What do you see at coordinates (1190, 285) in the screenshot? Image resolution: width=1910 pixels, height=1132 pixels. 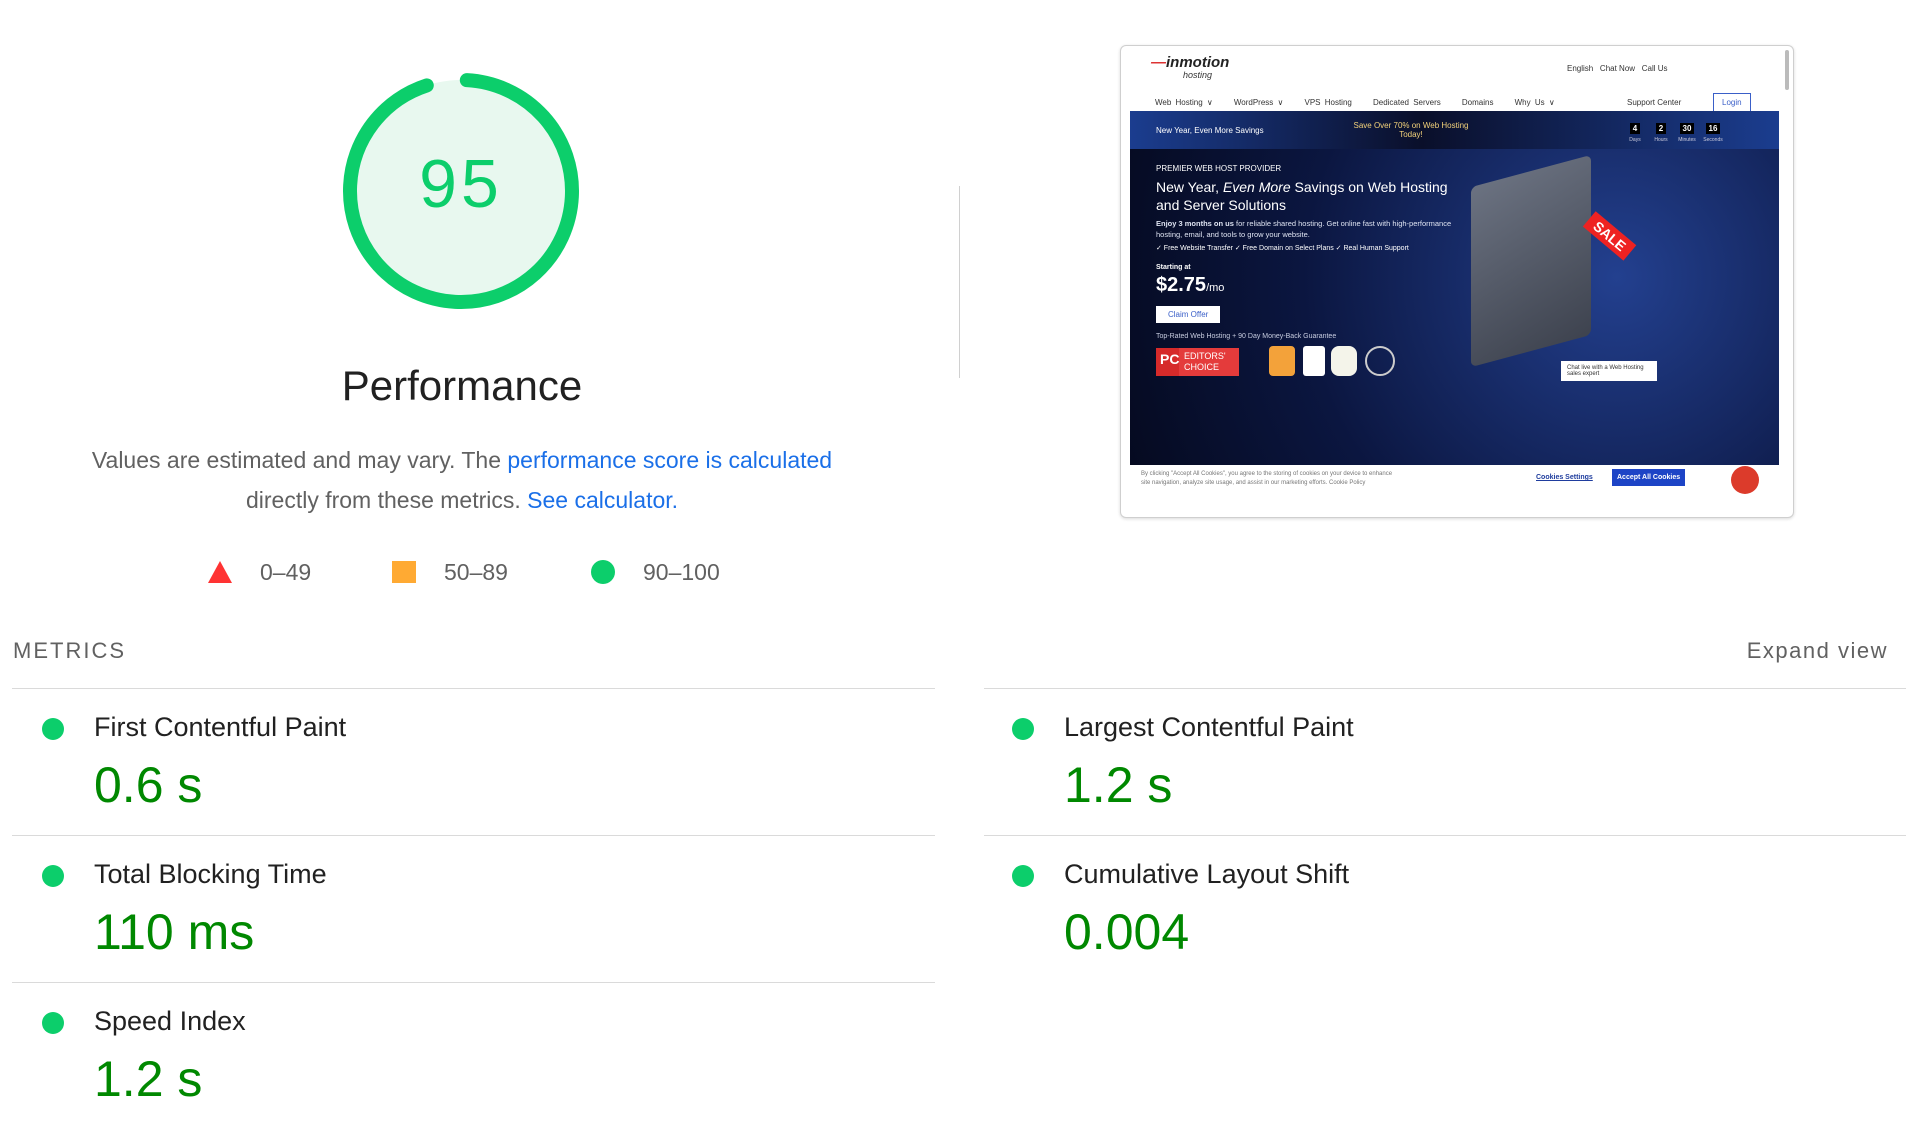 I see `price: $2.75/mo` at bounding box center [1190, 285].